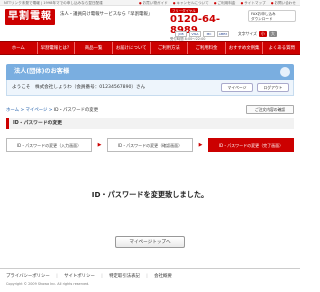 This screenshot has width=320, height=292. What do you see at coordinates (106, 14) in the screenshot?
I see `site-tagline: 法人・議員向け電報サービスなら「早割電報」` at bounding box center [106, 14].